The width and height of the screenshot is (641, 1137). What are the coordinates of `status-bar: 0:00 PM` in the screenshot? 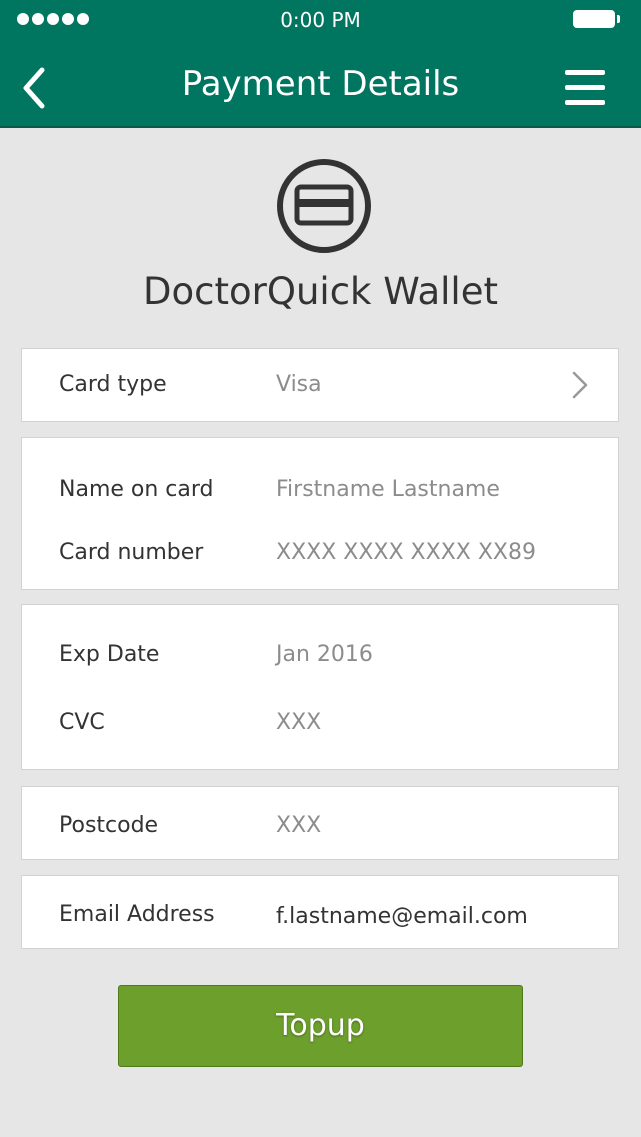 It's located at (320, 20).